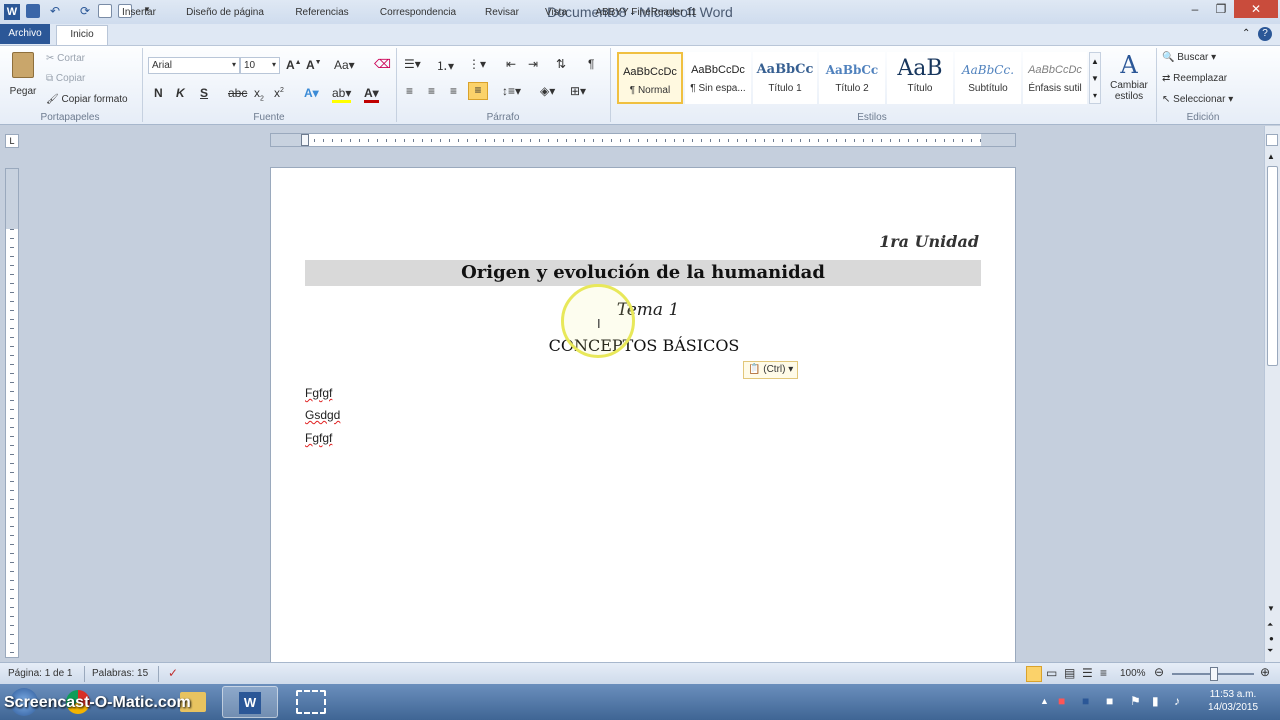 The height and width of the screenshot is (720, 1280). What do you see at coordinates (578, 91) in the screenshot?
I see `borders-icon: ⊞▾` at bounding box center [578, 91].